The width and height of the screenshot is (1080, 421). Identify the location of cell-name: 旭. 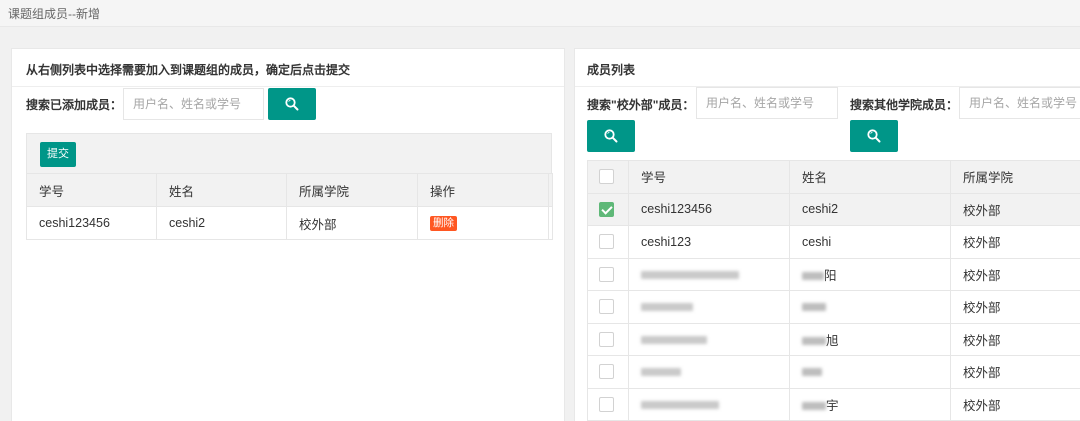
(870, 339).